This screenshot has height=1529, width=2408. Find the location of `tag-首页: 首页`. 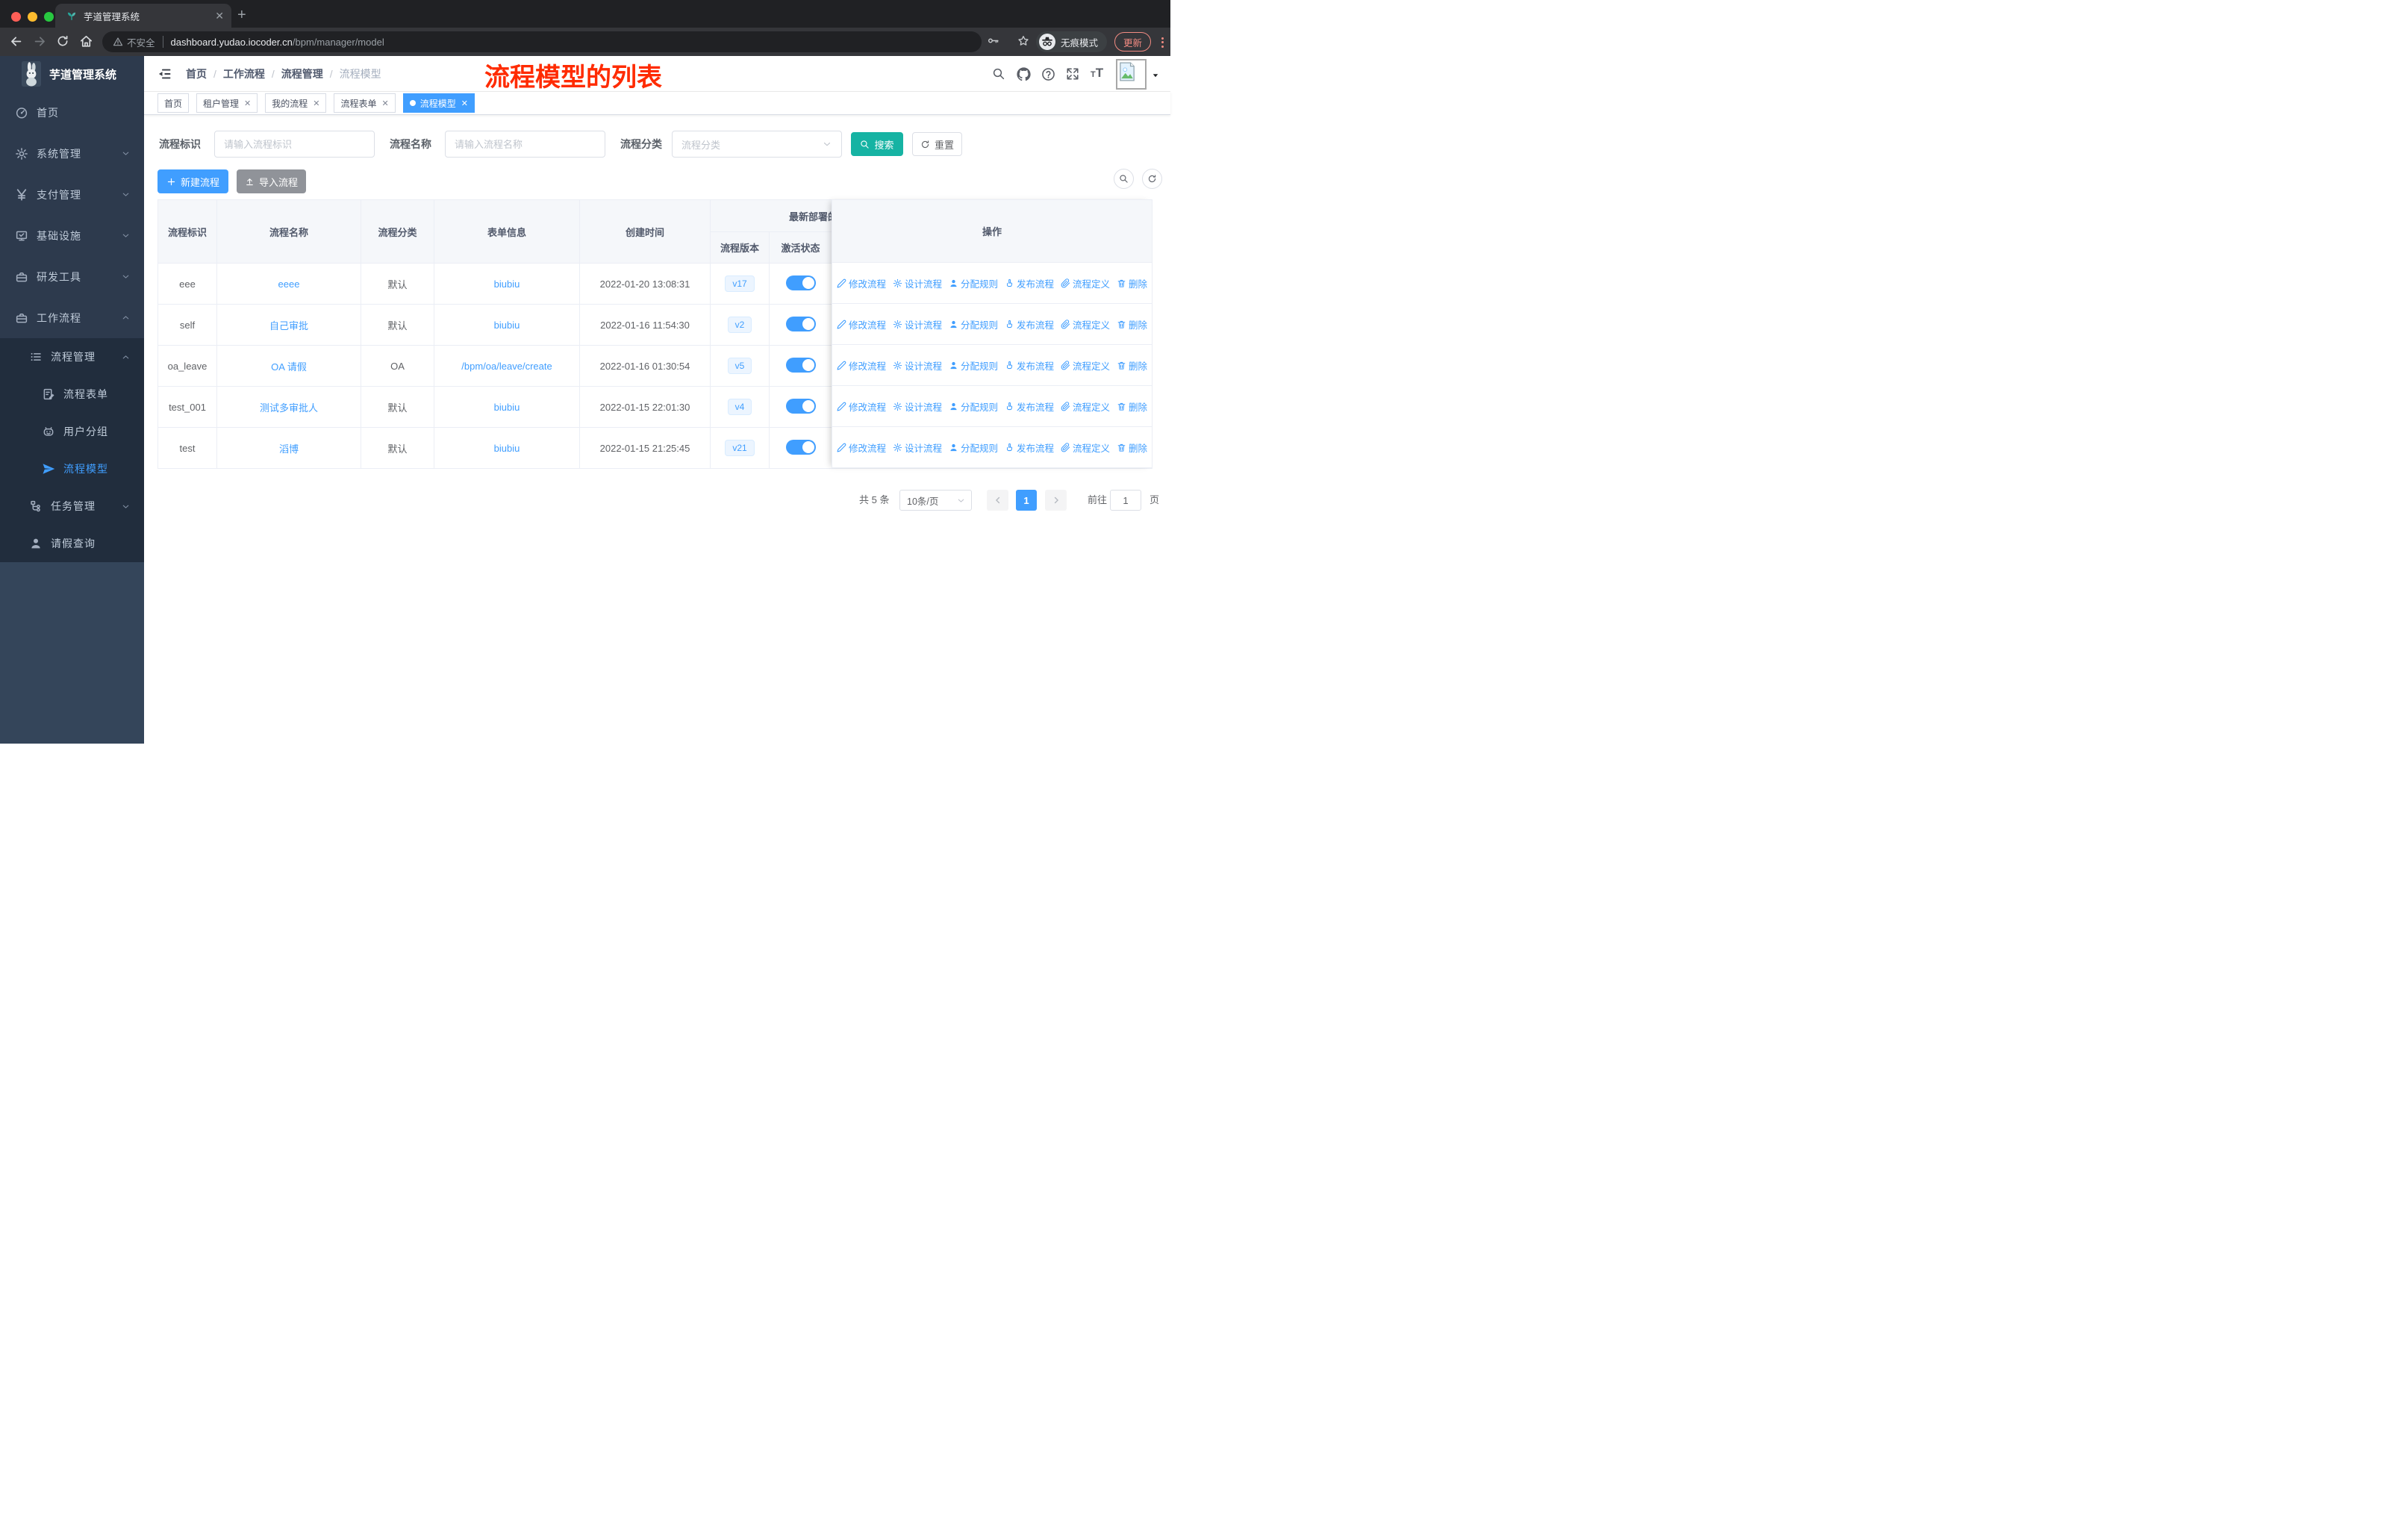

tag-首页: 首页 is located at coordinates (173, 103).